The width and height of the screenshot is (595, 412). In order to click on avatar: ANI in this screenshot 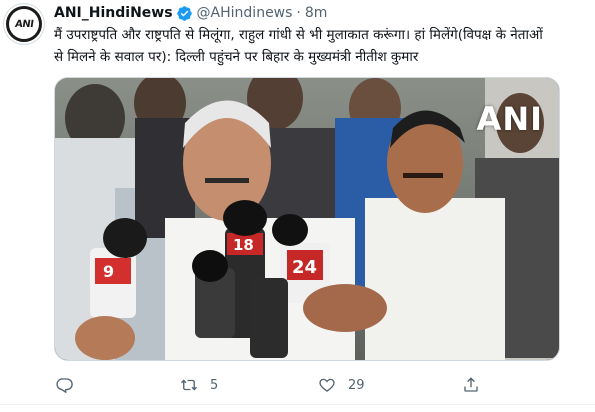, I will do `click(24, 24)`.